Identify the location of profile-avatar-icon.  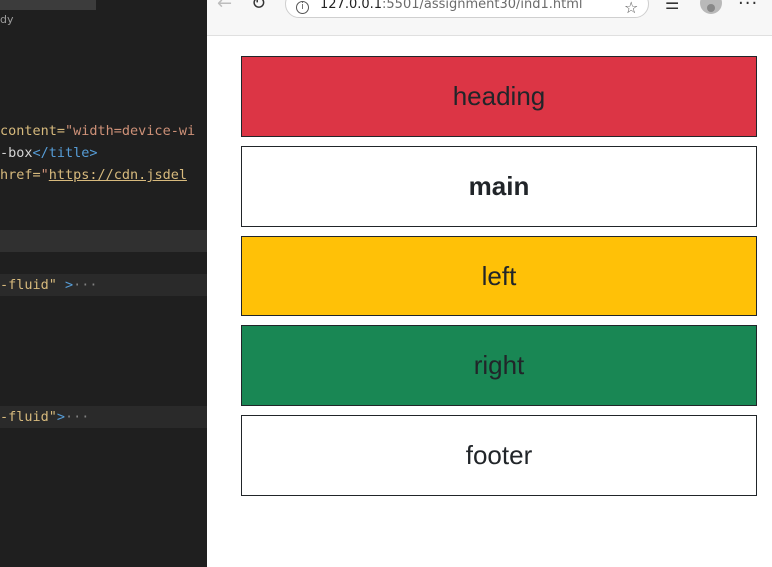
(711, 7).